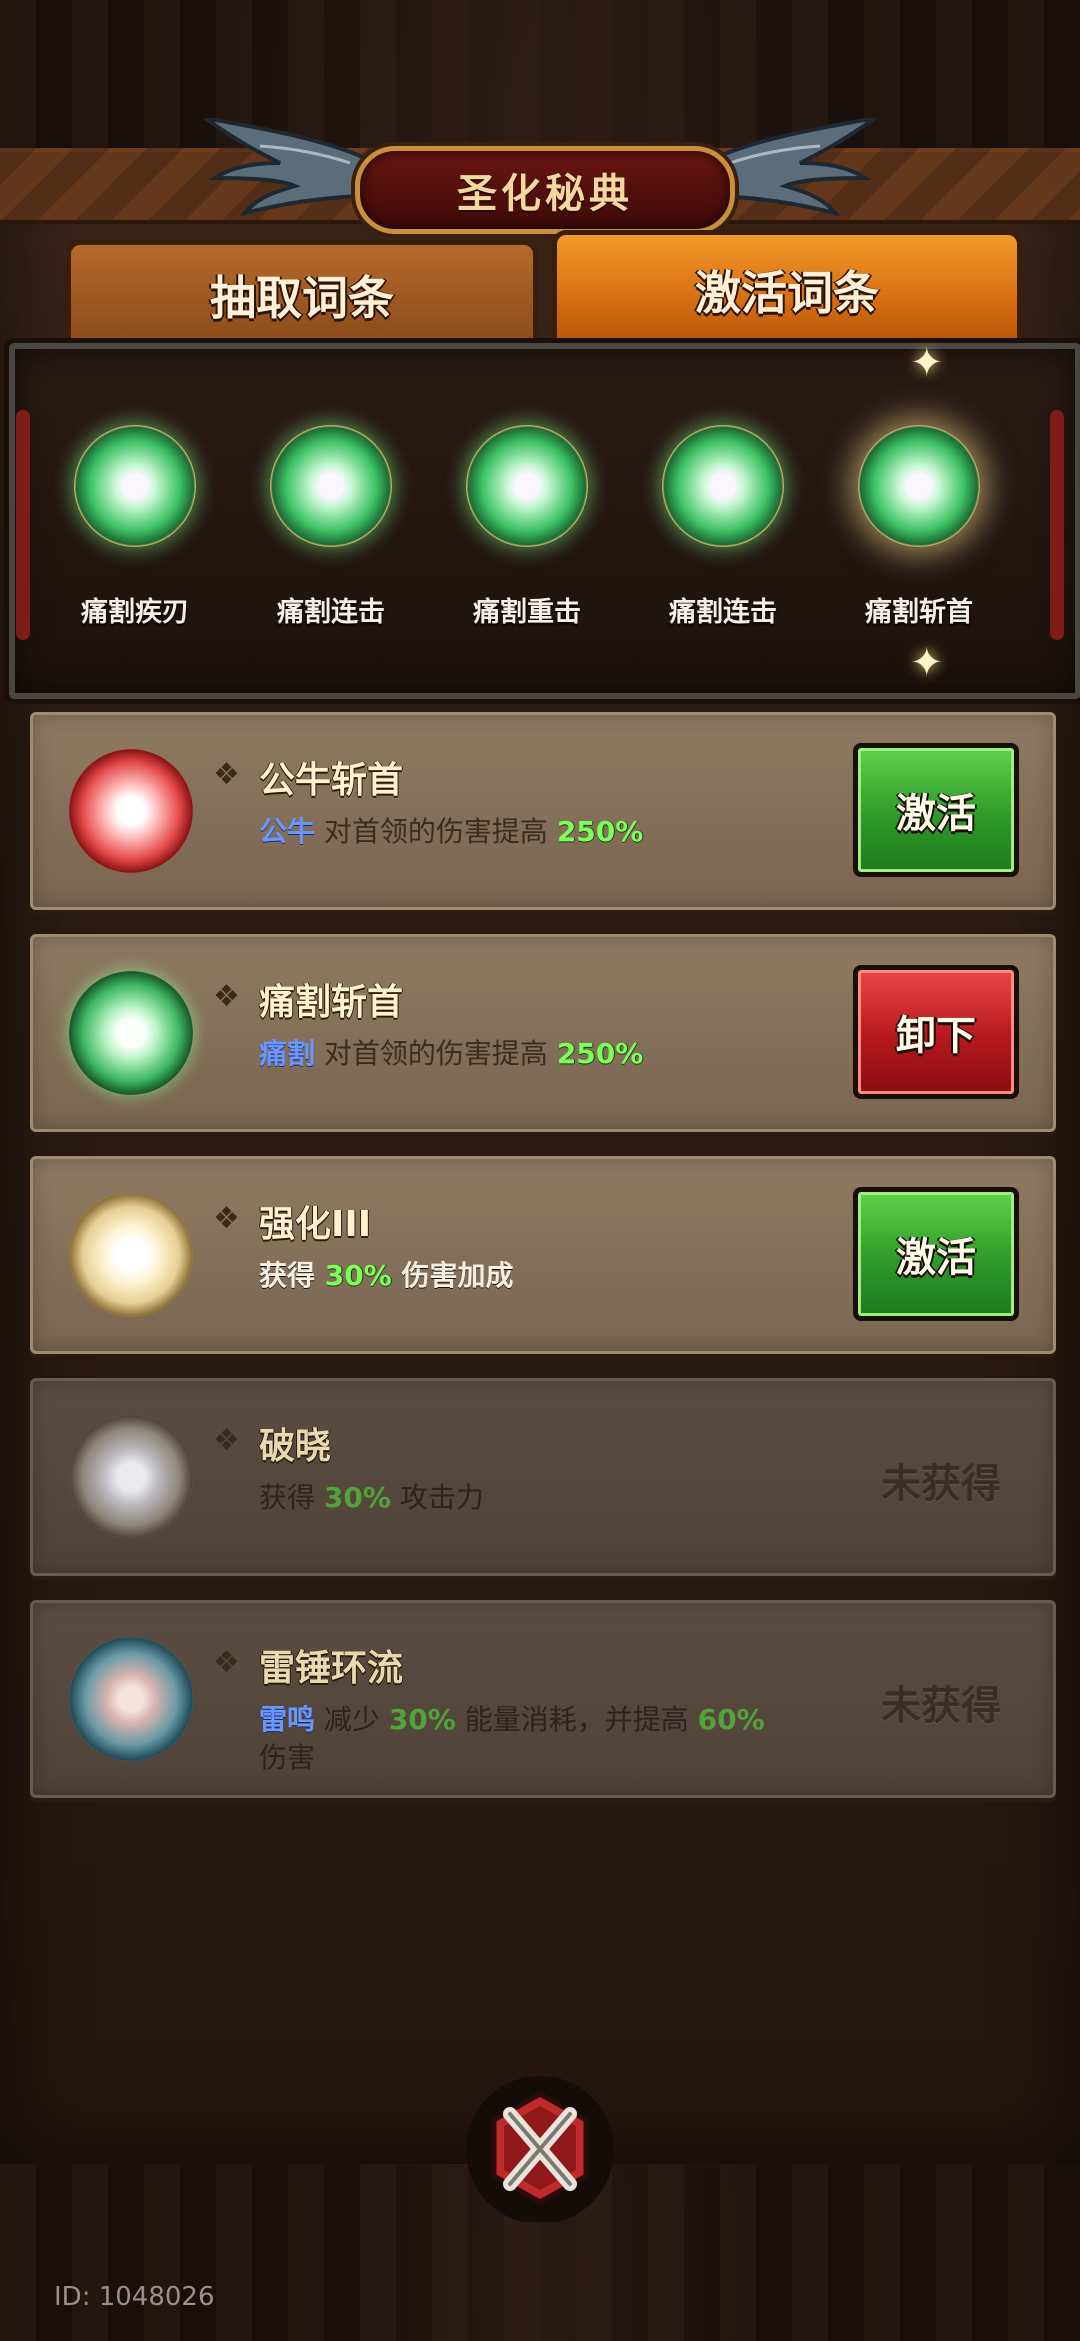 This screenshot has height=2341, width=1080. I want to click on desc-segment: 减少, so click(352, 1719).